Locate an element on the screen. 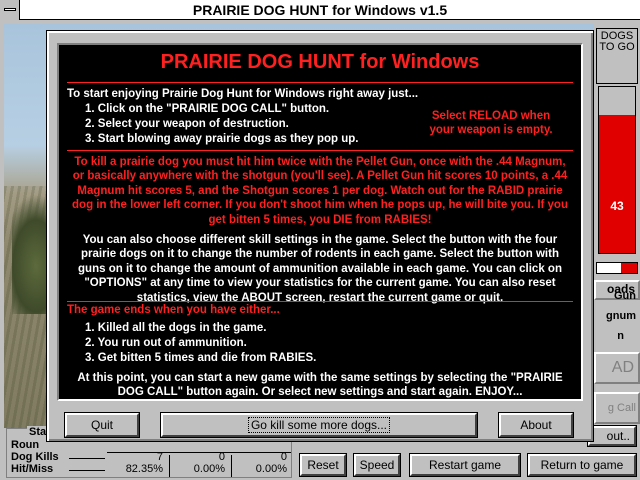  step-2: 2. Select your weapon of destruction. is located at coordinates (187, 124).